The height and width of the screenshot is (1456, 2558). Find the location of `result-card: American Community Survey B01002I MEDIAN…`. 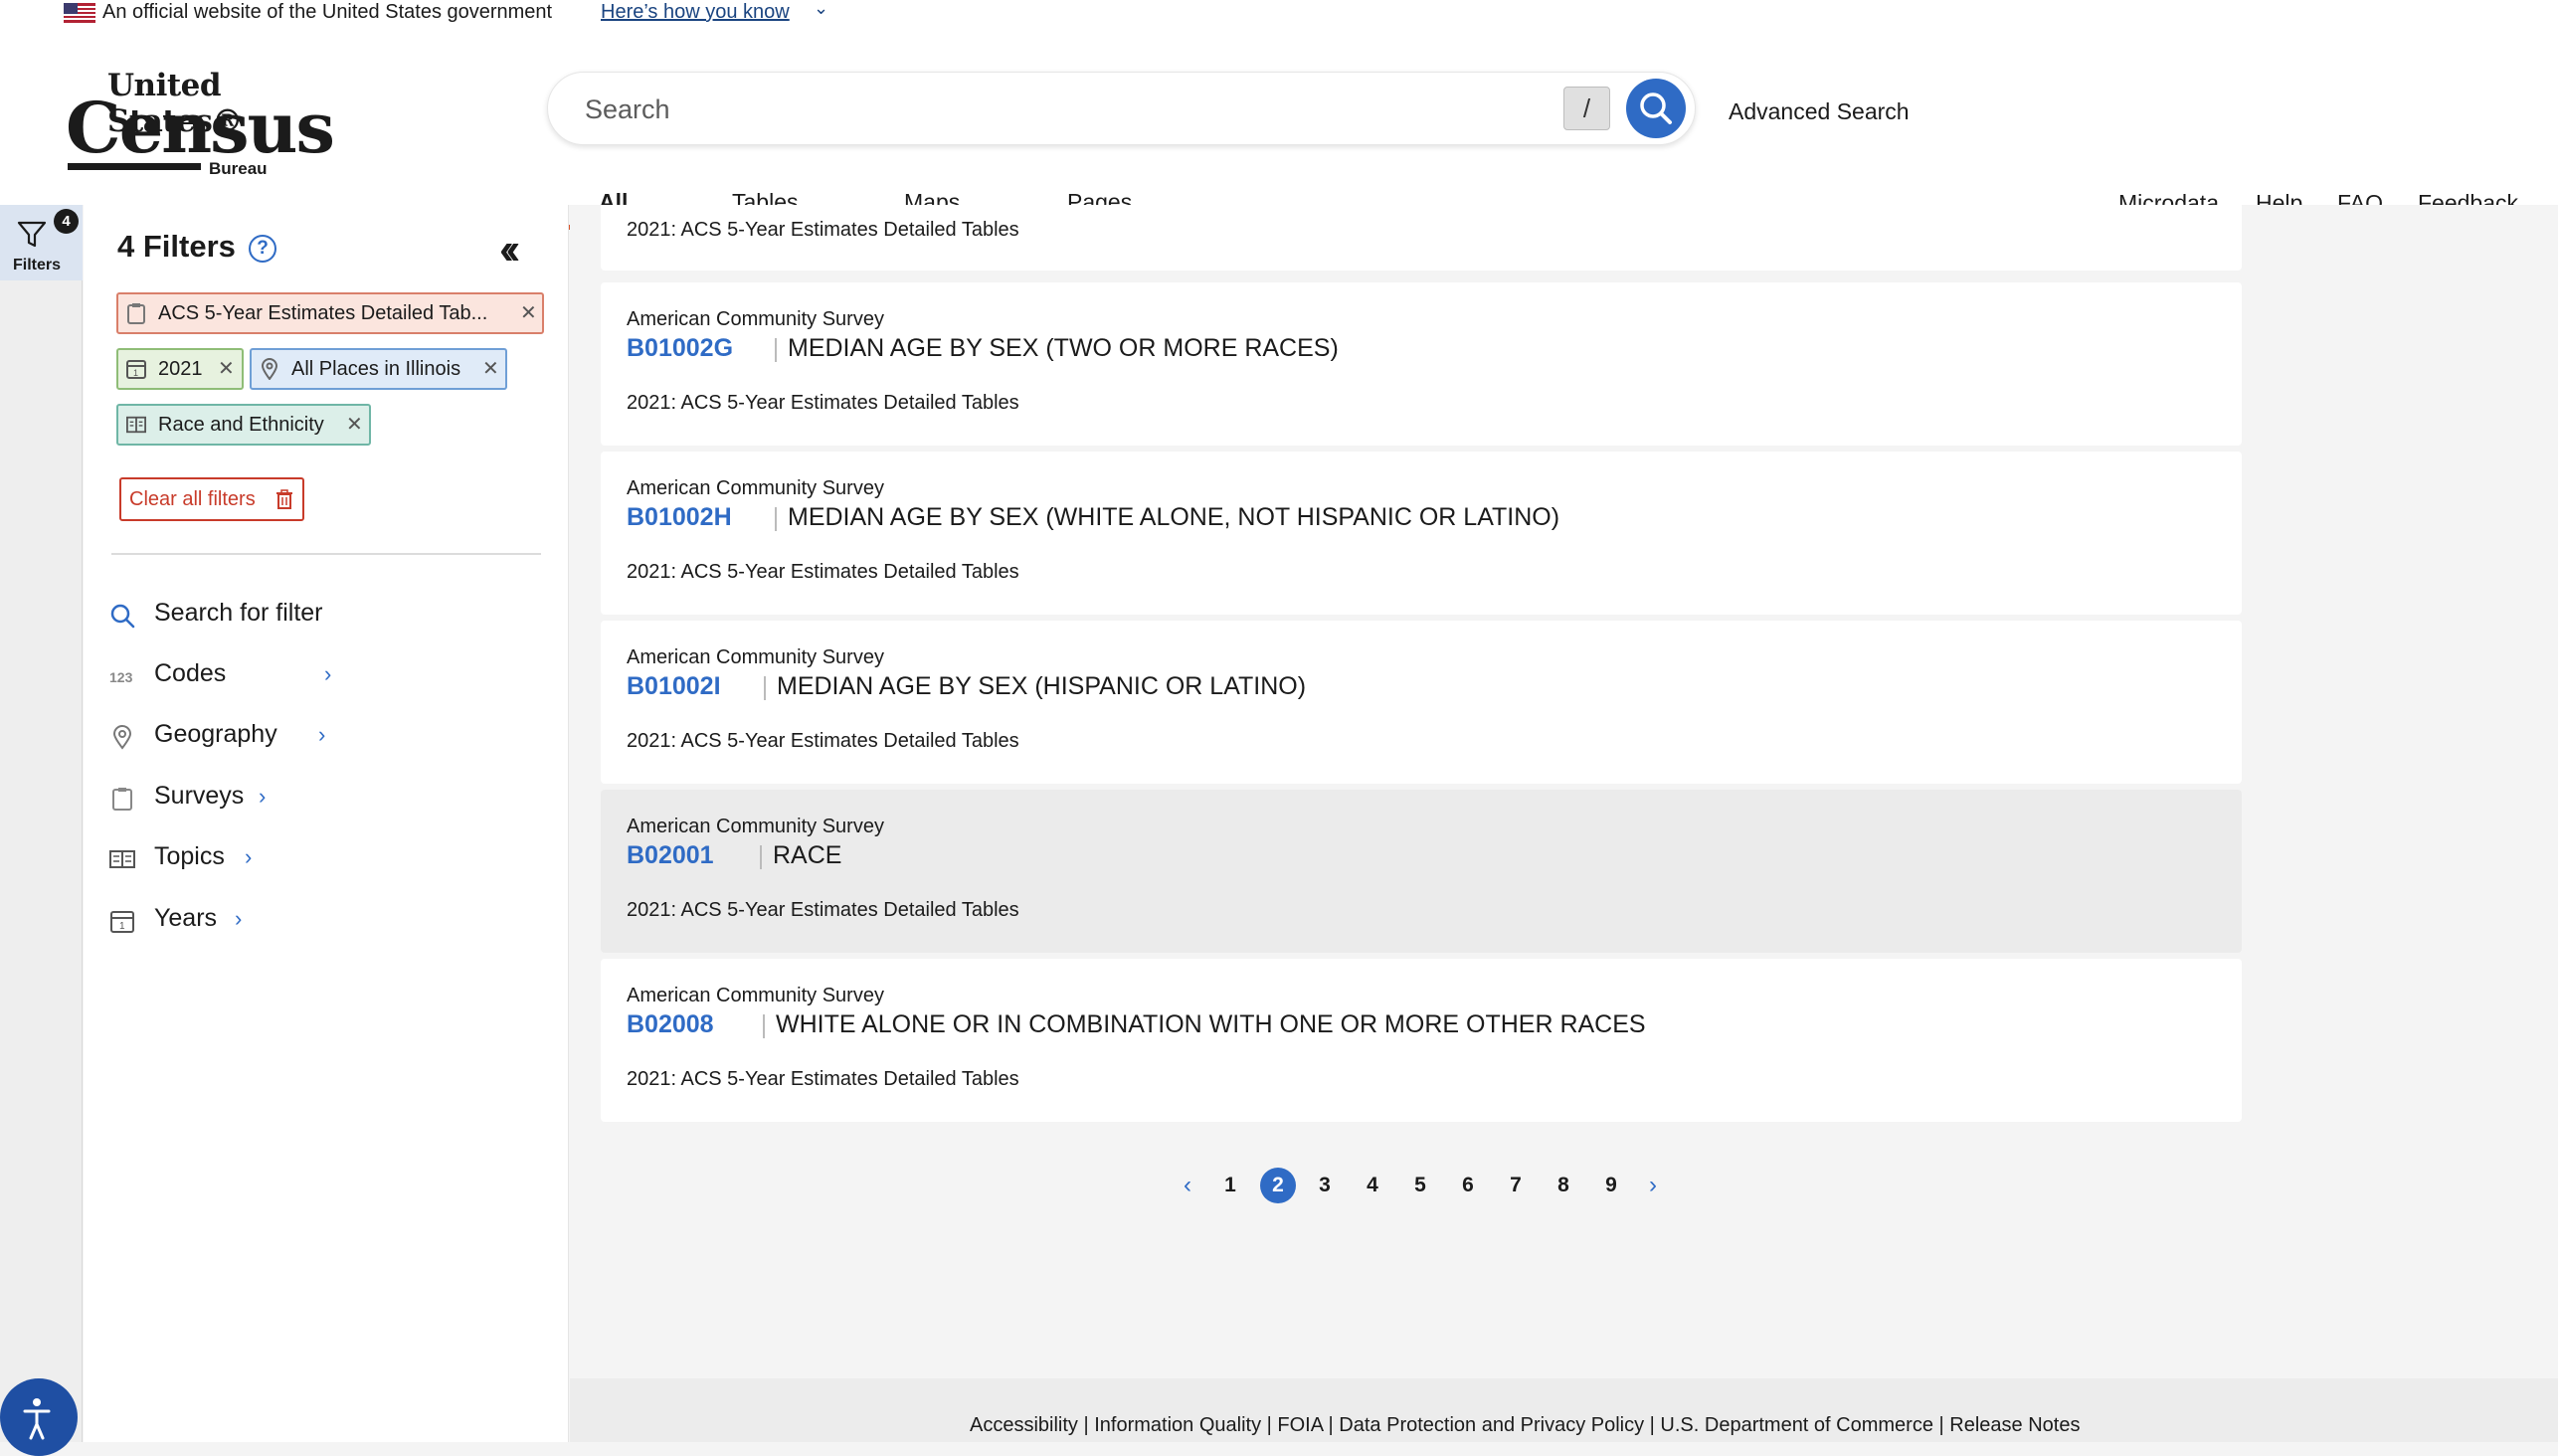

result-card: American Community Survey B01002I MEDIAN… is located at coordinates (1421, 702).